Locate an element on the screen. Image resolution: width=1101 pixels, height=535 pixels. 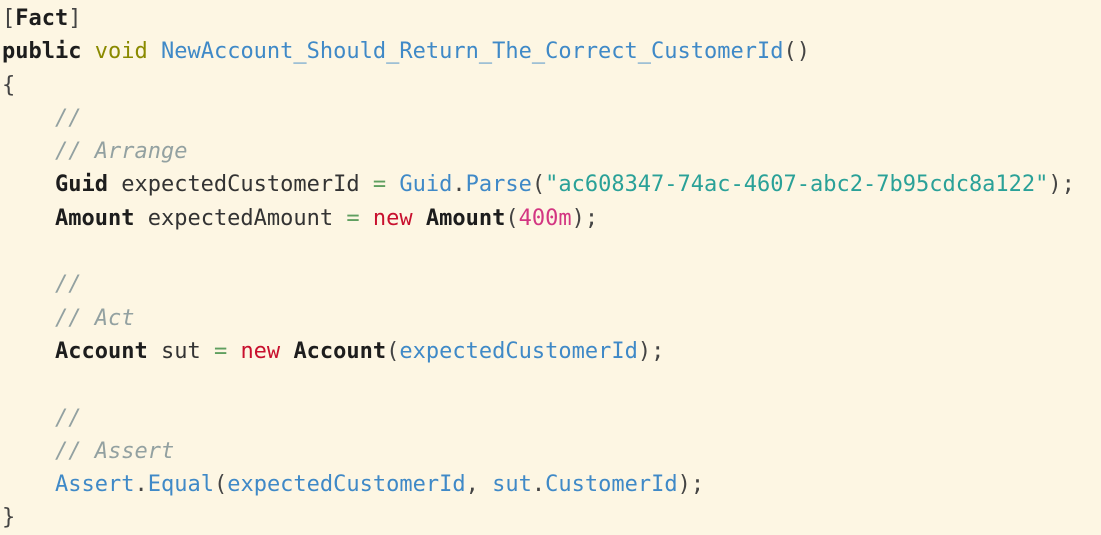
code-token: // Arrange is located at coordinates (121, 152).